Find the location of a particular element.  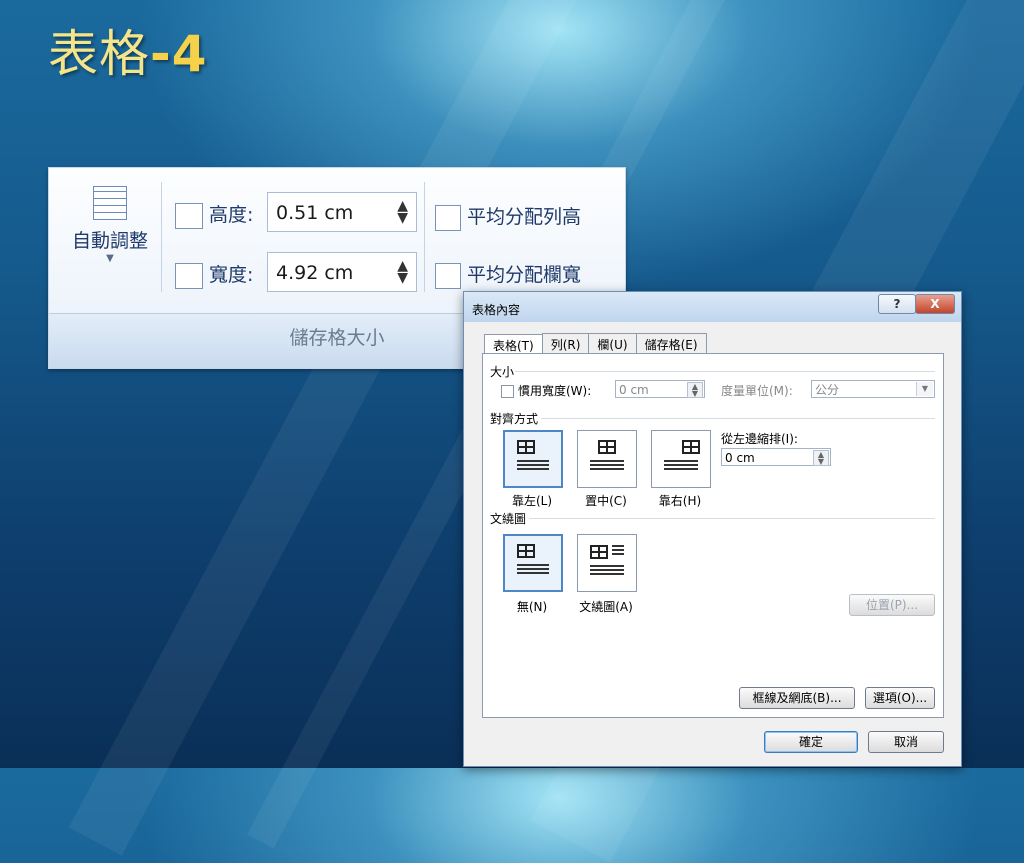

distribute-cols-label: 平均分配欄寬 is located at coordinates (524, 275).